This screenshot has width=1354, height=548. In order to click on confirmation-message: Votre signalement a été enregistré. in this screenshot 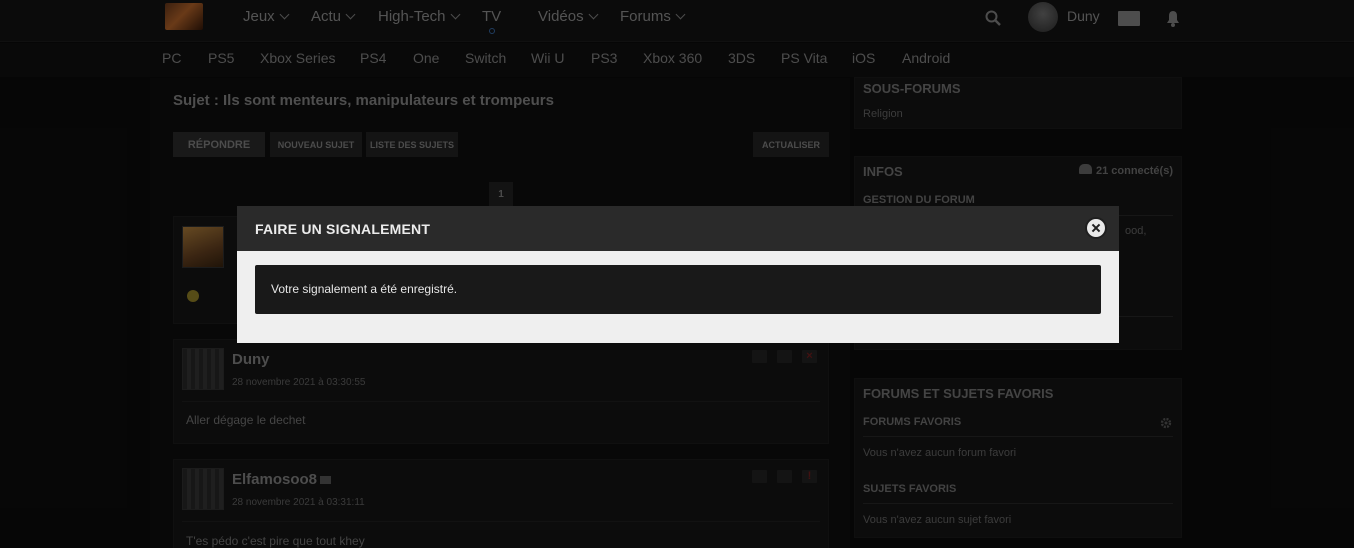, I will do `click(678, 289)`.